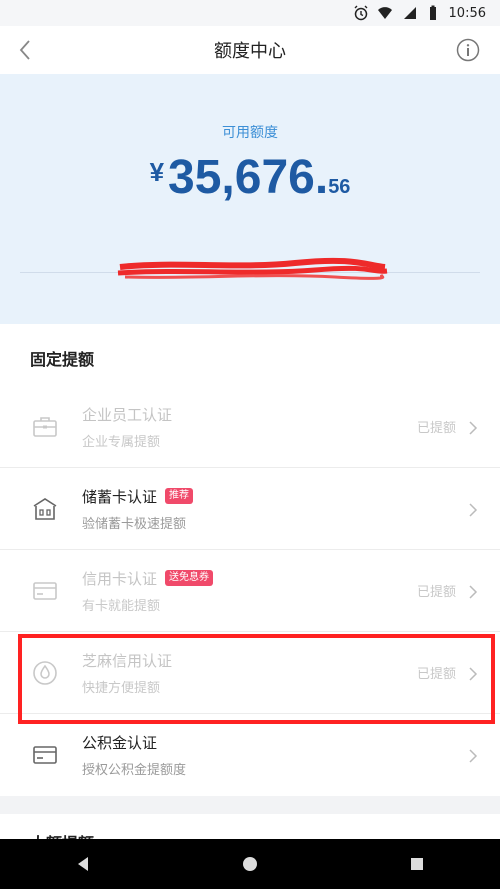 The width and height of the screenshot is (500, 889). What do you see at coordinates (250, 13) in the screenshot?
I see `status-bar: 10:56` at bounding box center [250, 13].